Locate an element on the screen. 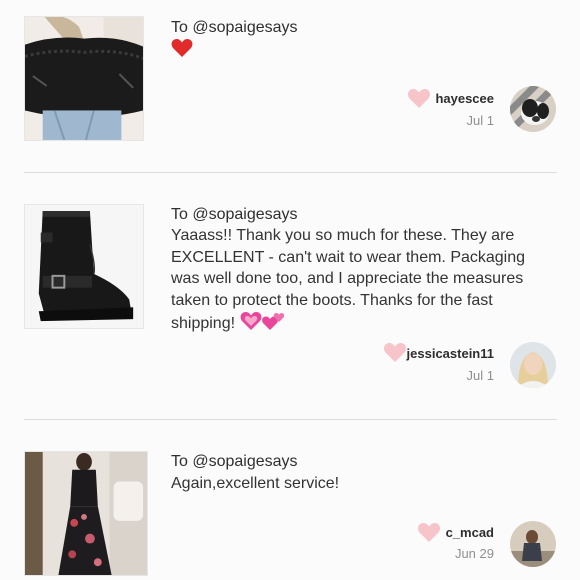  reviewer-username: jessicastein11 is located at coordinates (450, 353).